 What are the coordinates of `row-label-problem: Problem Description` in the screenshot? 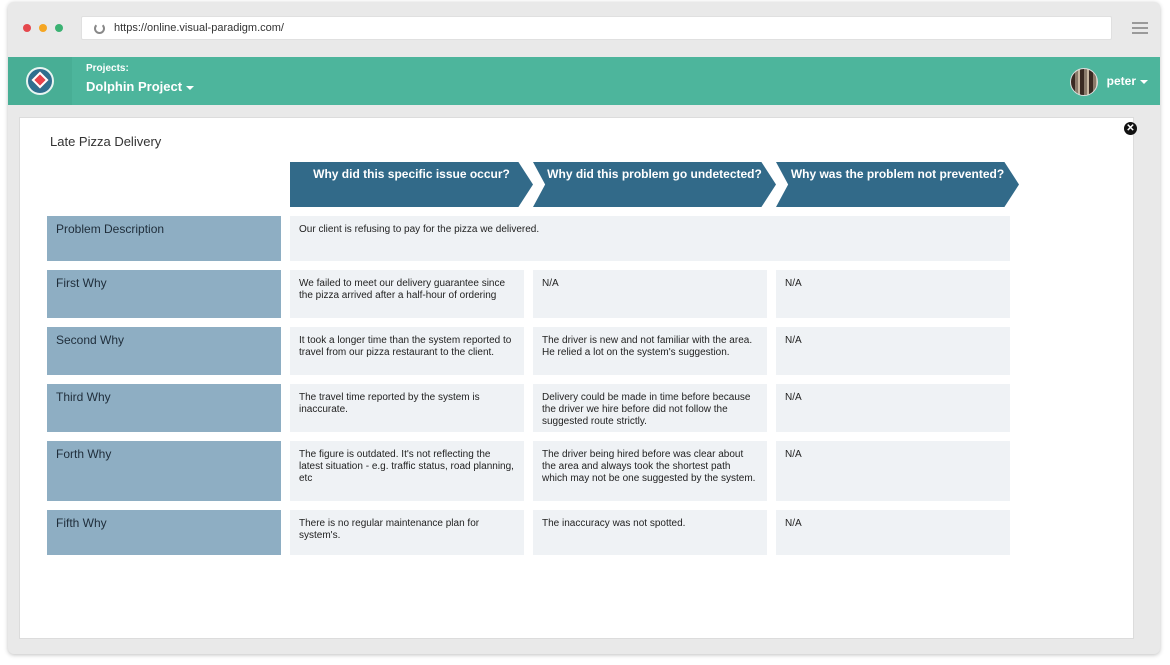 It's located at (164, 238).